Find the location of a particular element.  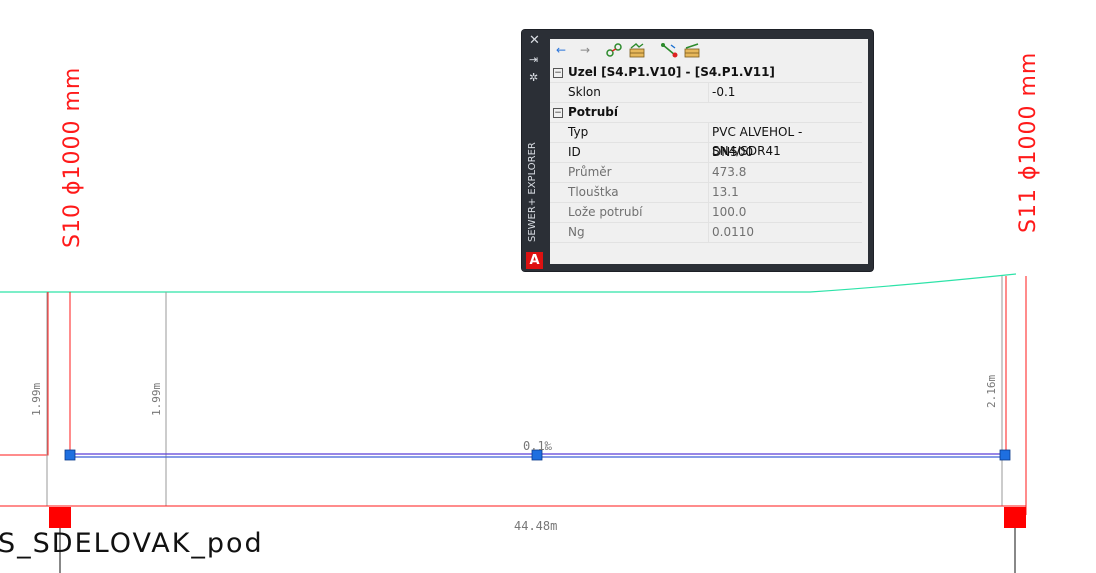

right-manhole-marker is located at coordinates (1015, 517).